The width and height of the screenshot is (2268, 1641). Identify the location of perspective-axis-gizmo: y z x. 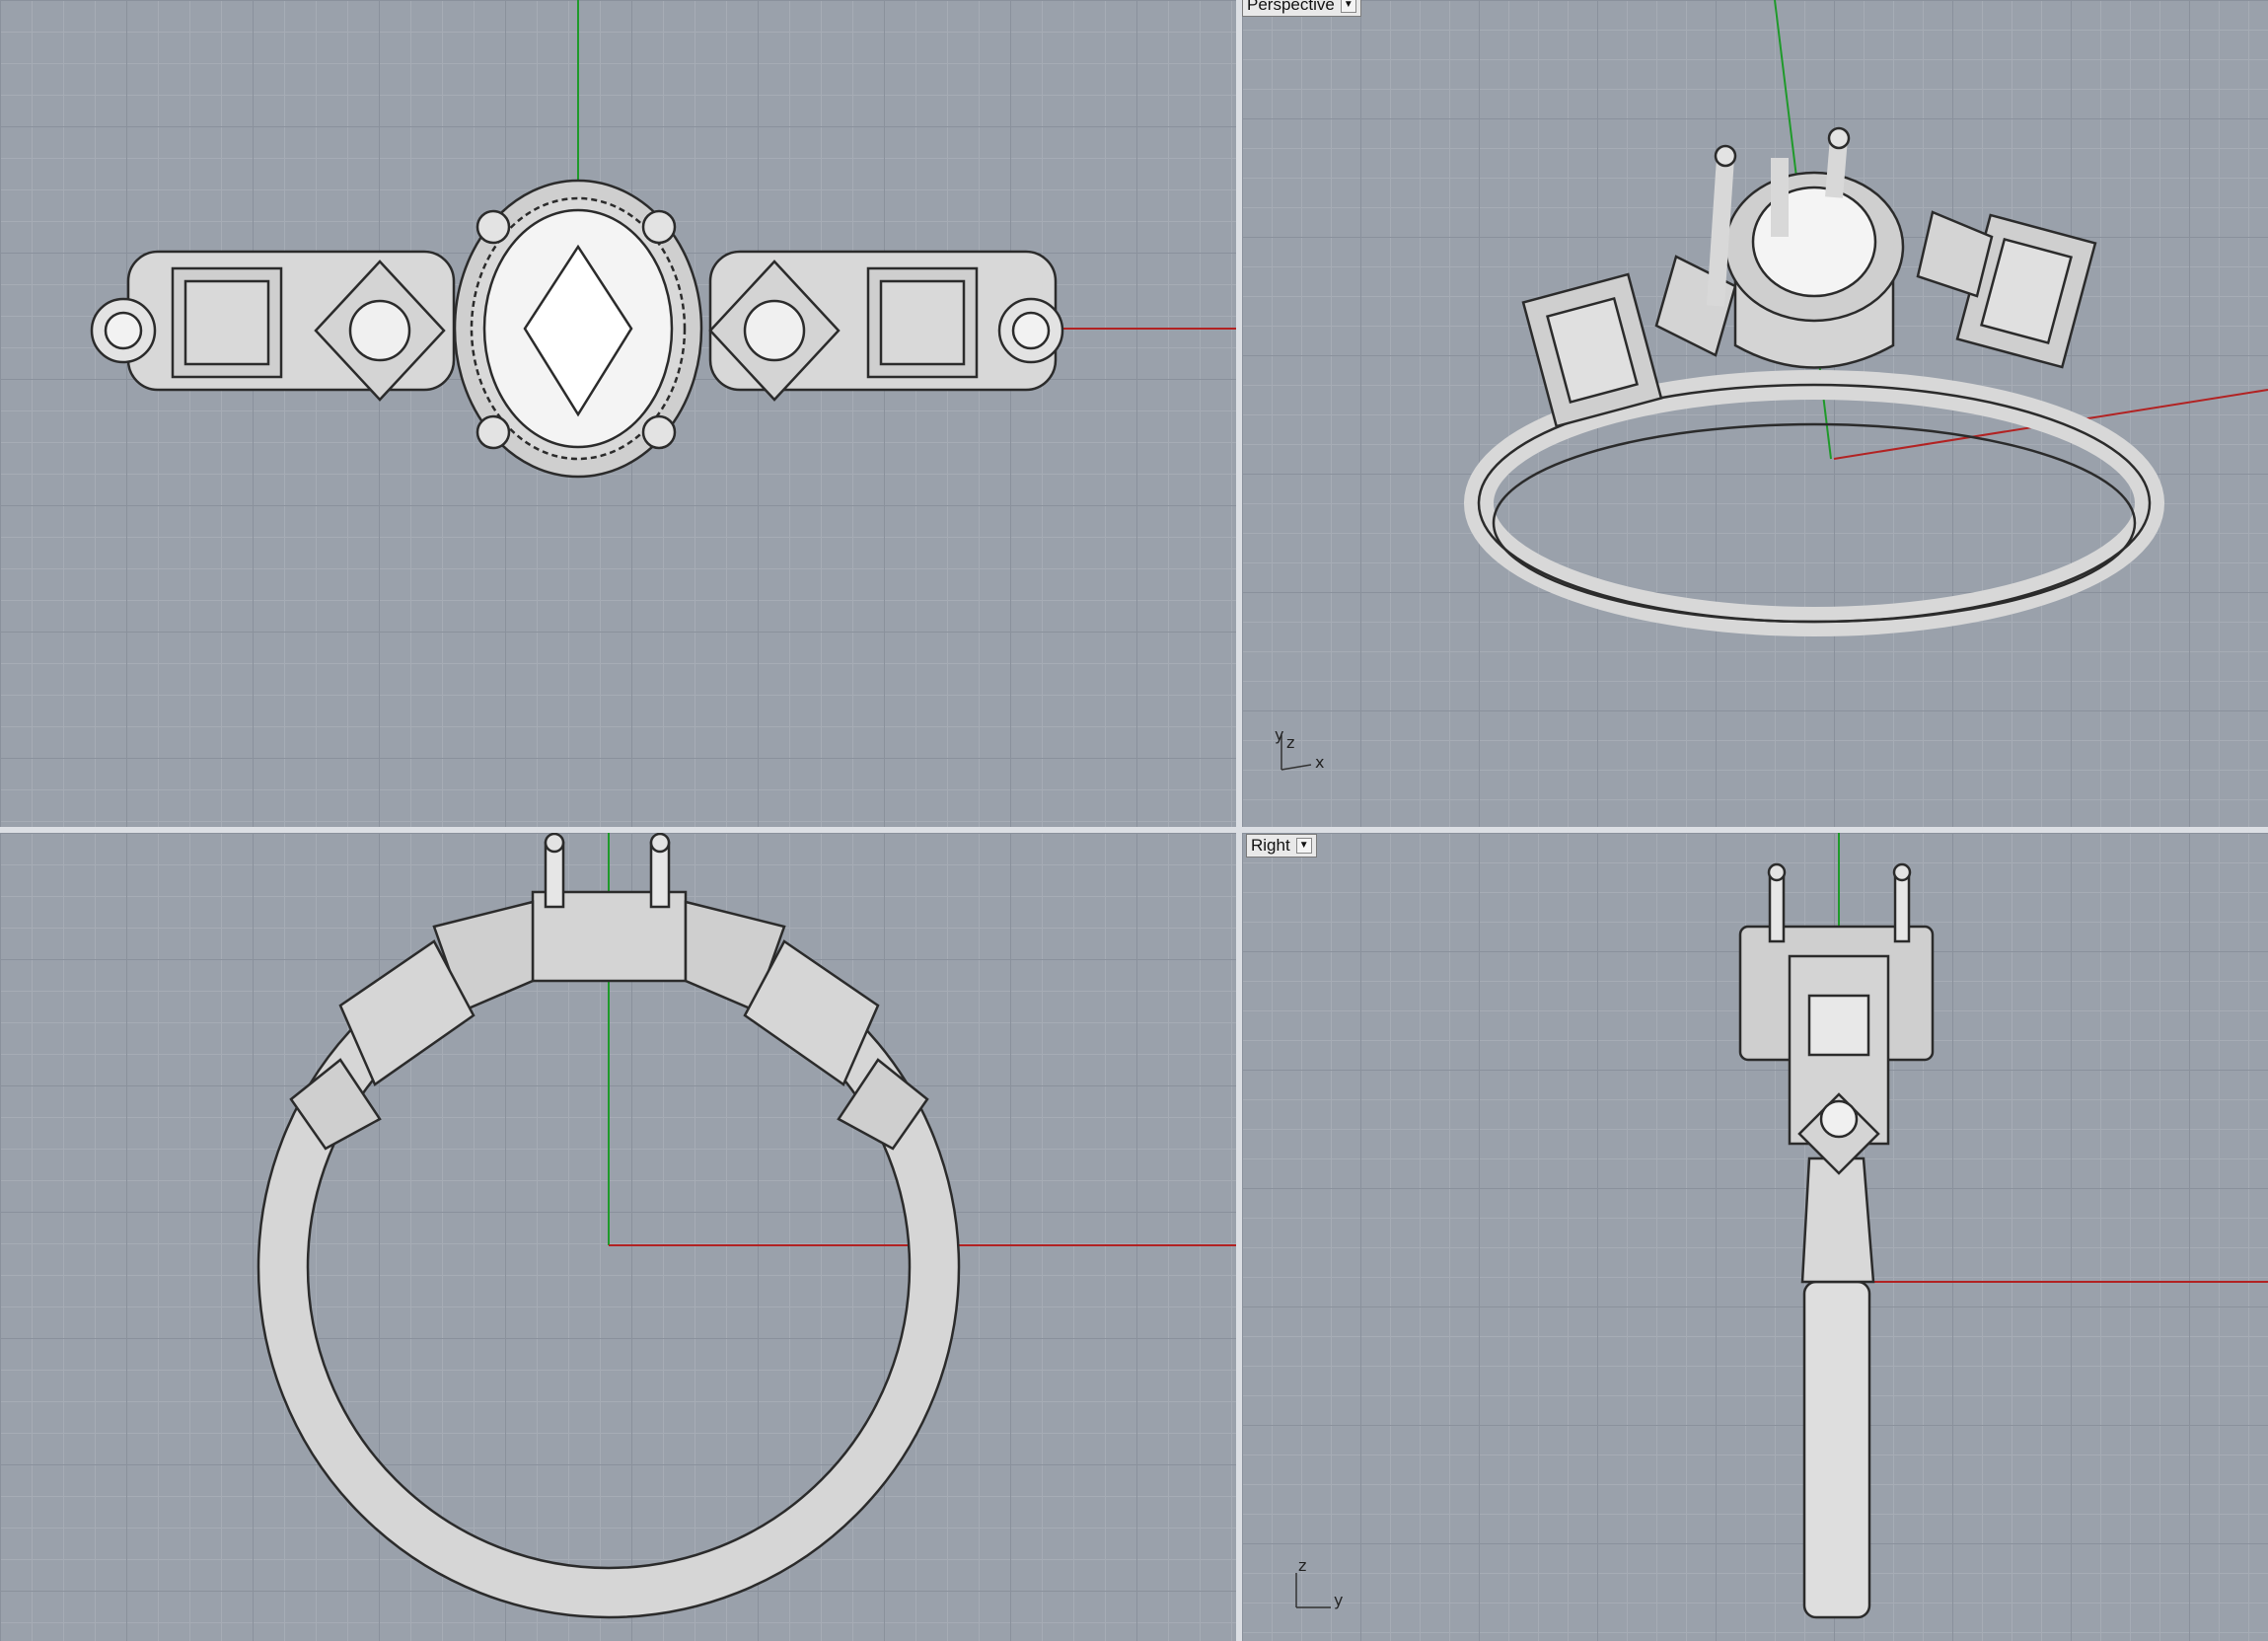
(1299, 748).